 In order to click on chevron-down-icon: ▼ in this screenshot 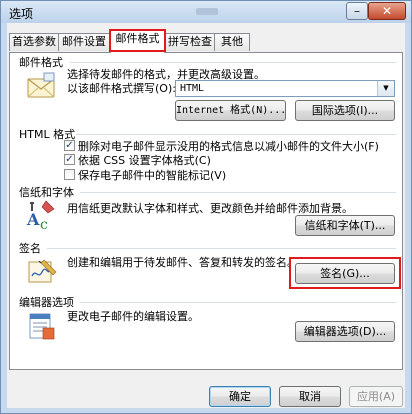, I will do `click(385, 88)`.